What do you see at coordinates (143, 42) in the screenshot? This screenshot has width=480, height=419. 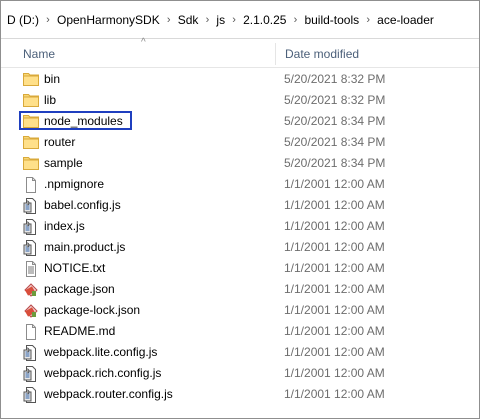 I see `sort-ascending-icon: ^` at bounding box center [143, 42].